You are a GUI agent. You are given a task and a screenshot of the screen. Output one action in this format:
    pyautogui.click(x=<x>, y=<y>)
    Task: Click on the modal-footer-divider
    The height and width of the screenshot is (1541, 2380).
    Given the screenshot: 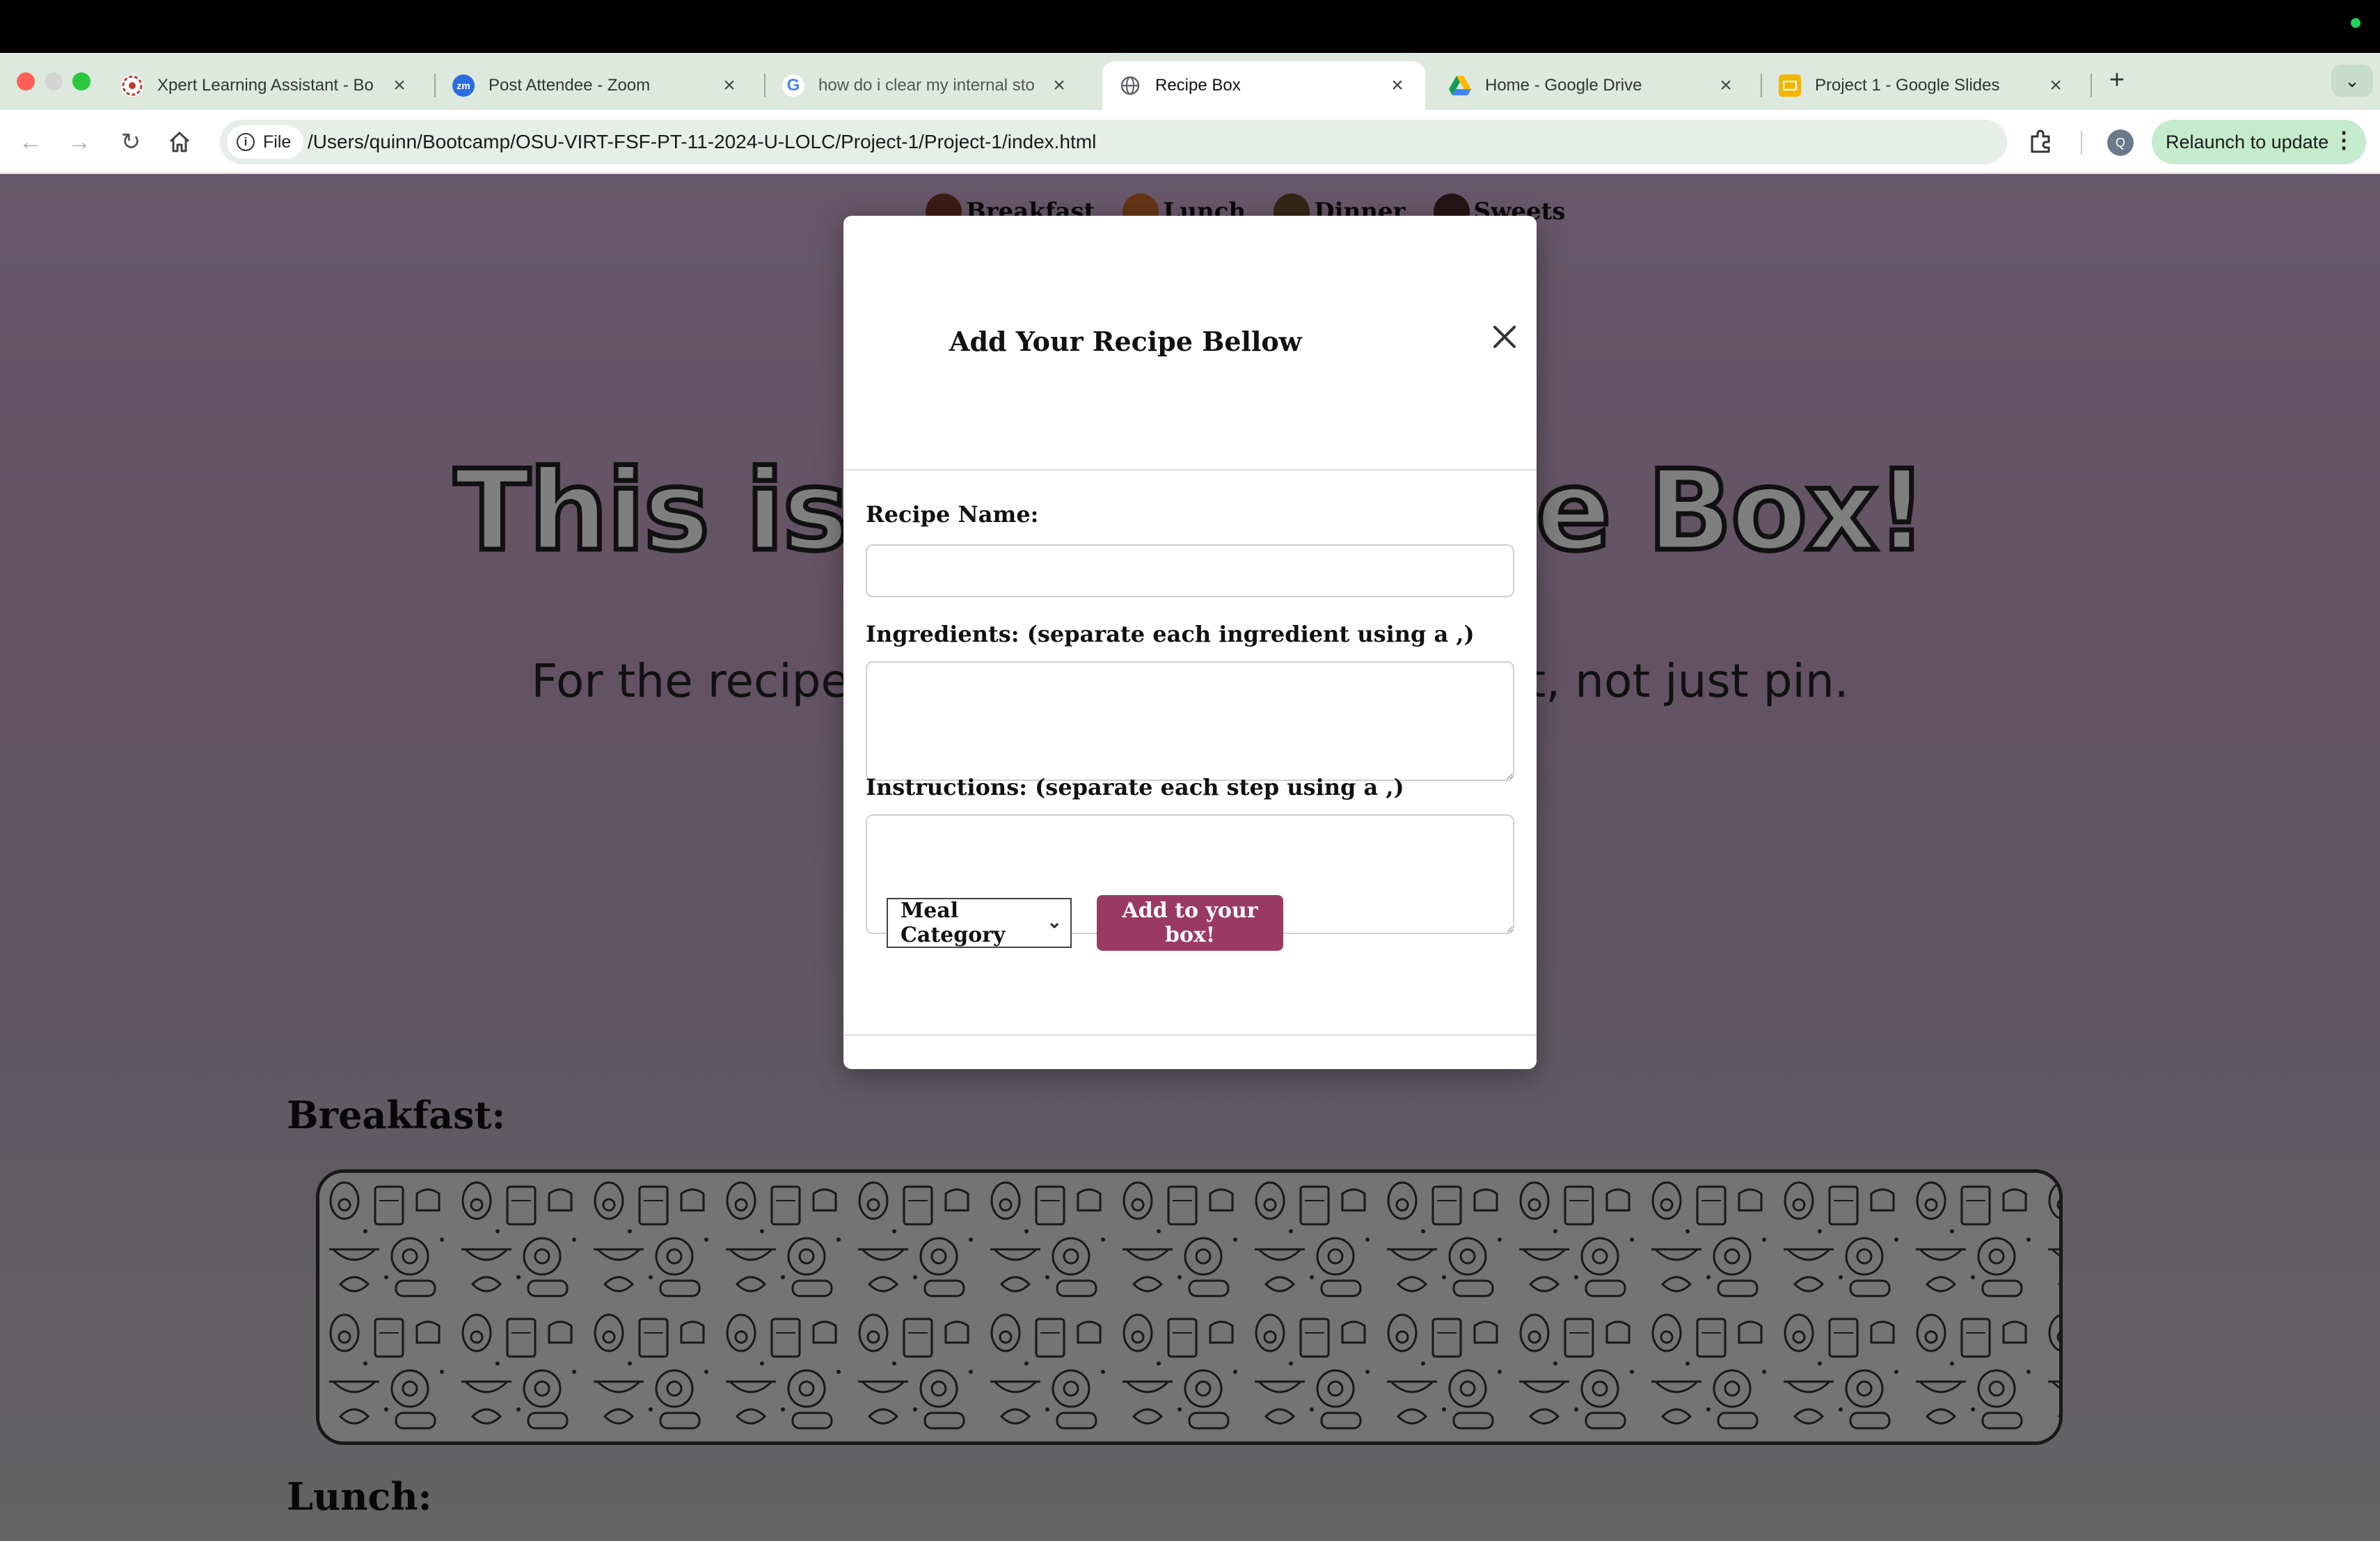 What is the action you would take?
    pyautogui.click(x=1190, y=1035)
    